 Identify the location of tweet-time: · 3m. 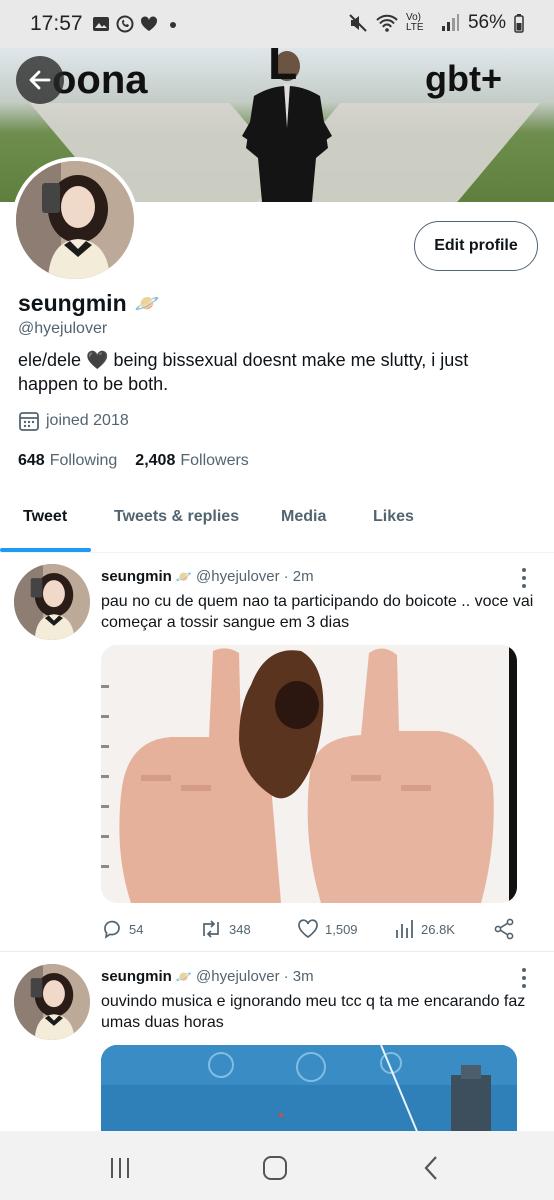
(299, 976).